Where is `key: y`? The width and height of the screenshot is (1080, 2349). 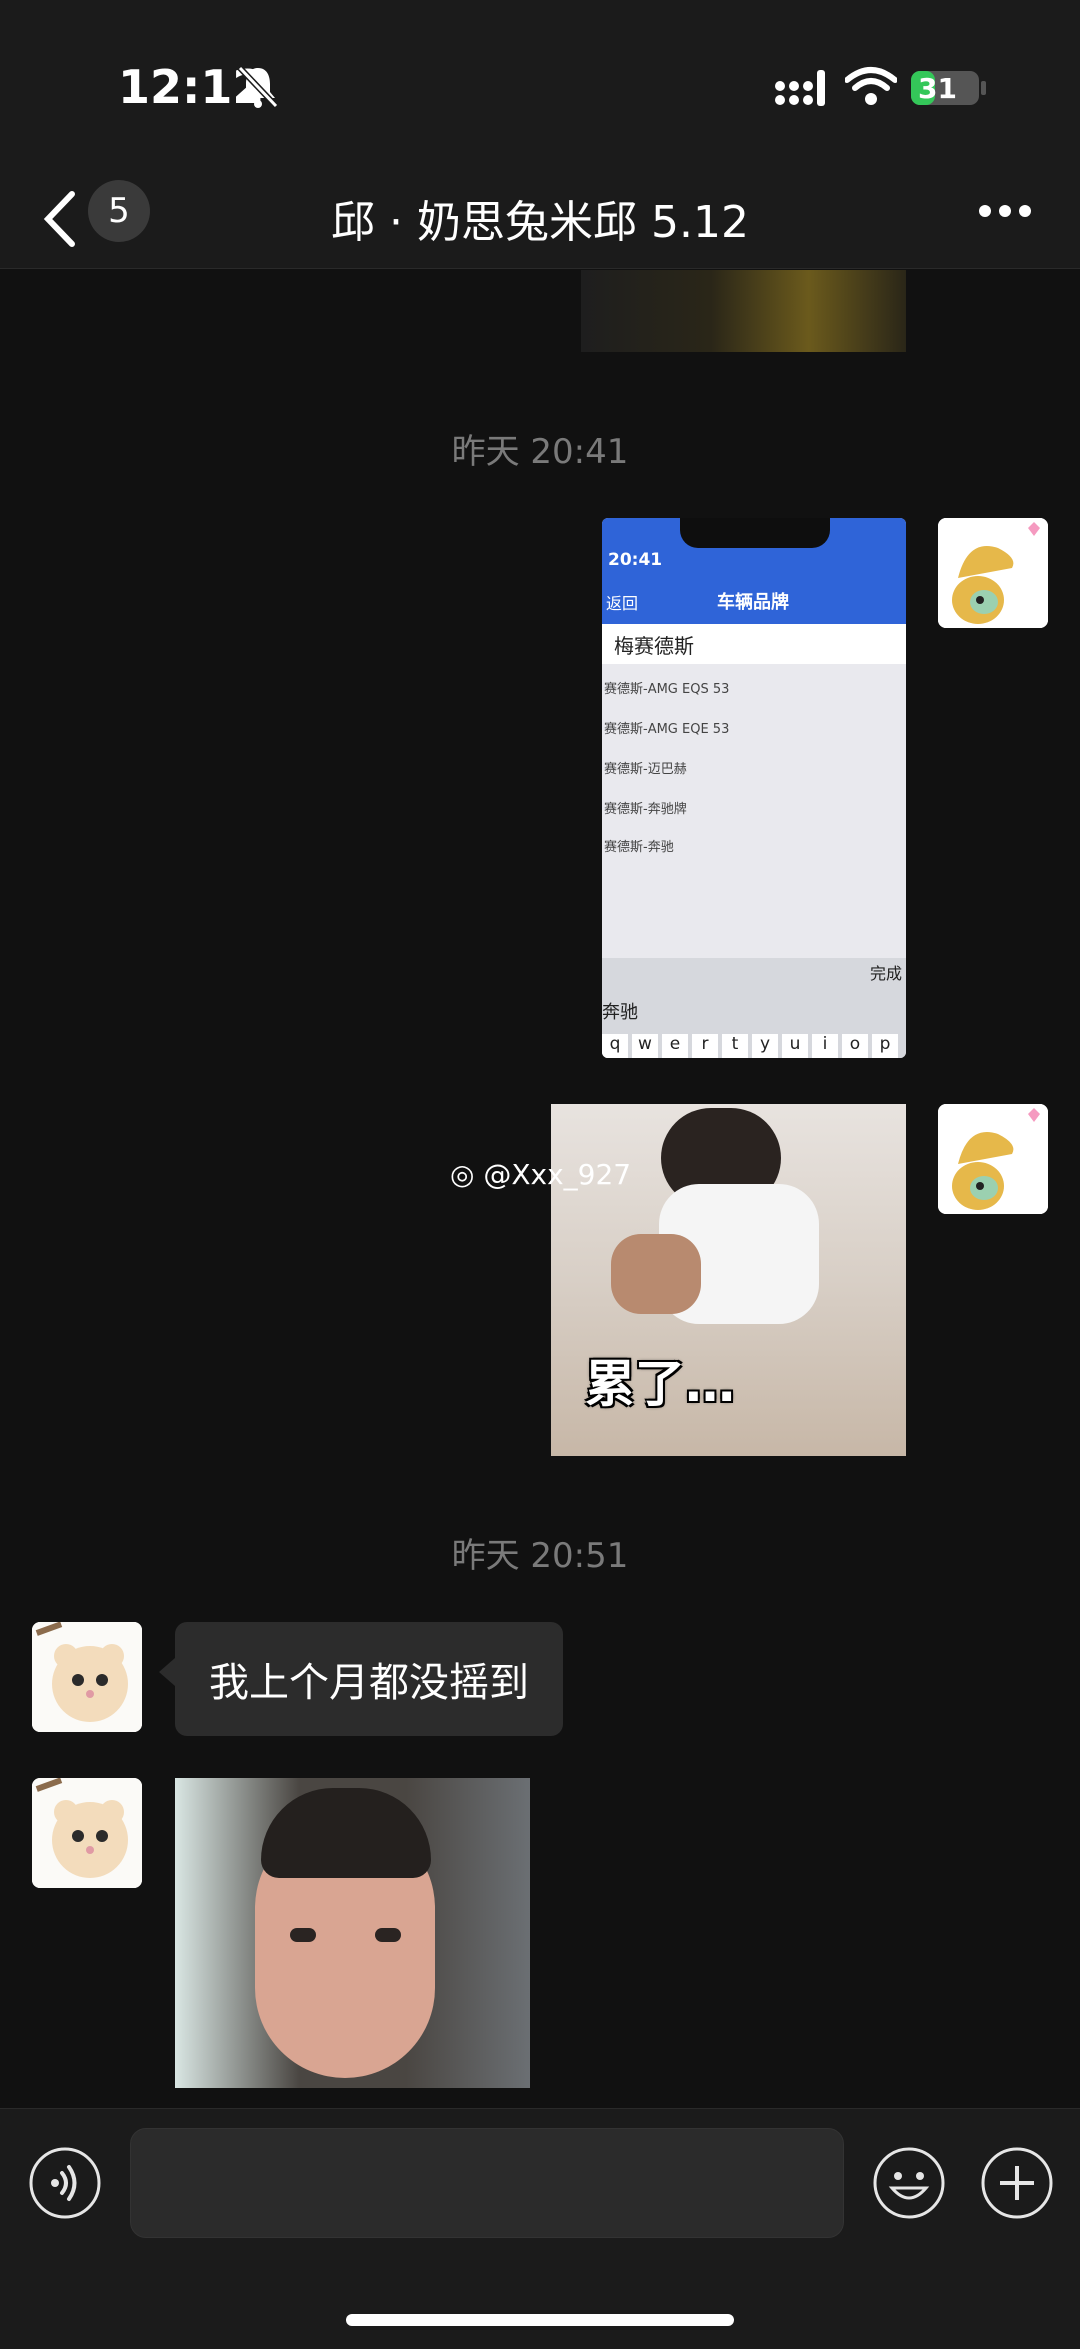
key: y is located at coordinates (765, 1046).